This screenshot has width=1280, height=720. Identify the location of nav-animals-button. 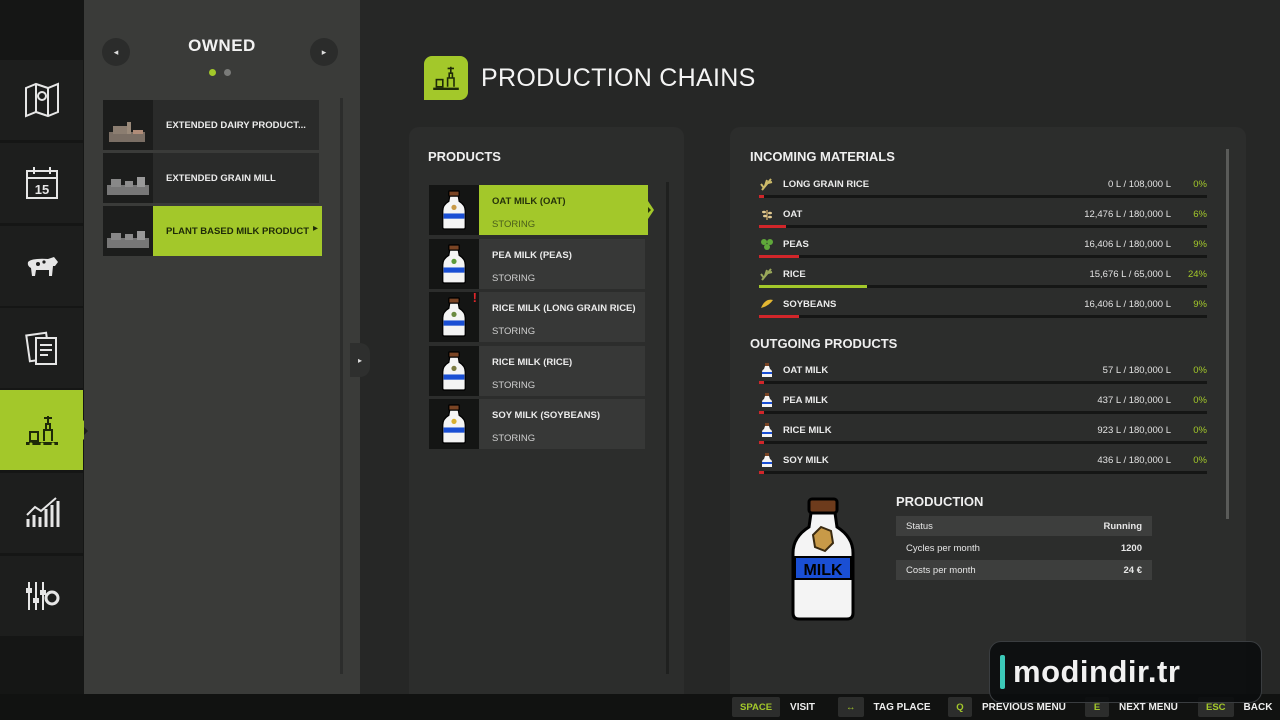
(41, 266).